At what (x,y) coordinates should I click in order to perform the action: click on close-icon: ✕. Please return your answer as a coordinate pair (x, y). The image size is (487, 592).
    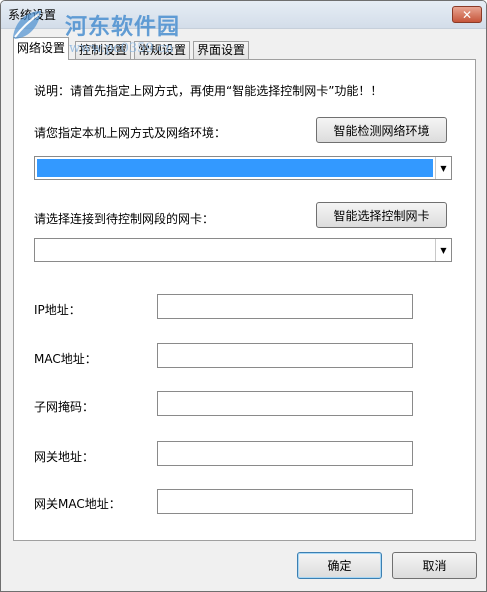
    Looking at the image, I should click on (467, 14).